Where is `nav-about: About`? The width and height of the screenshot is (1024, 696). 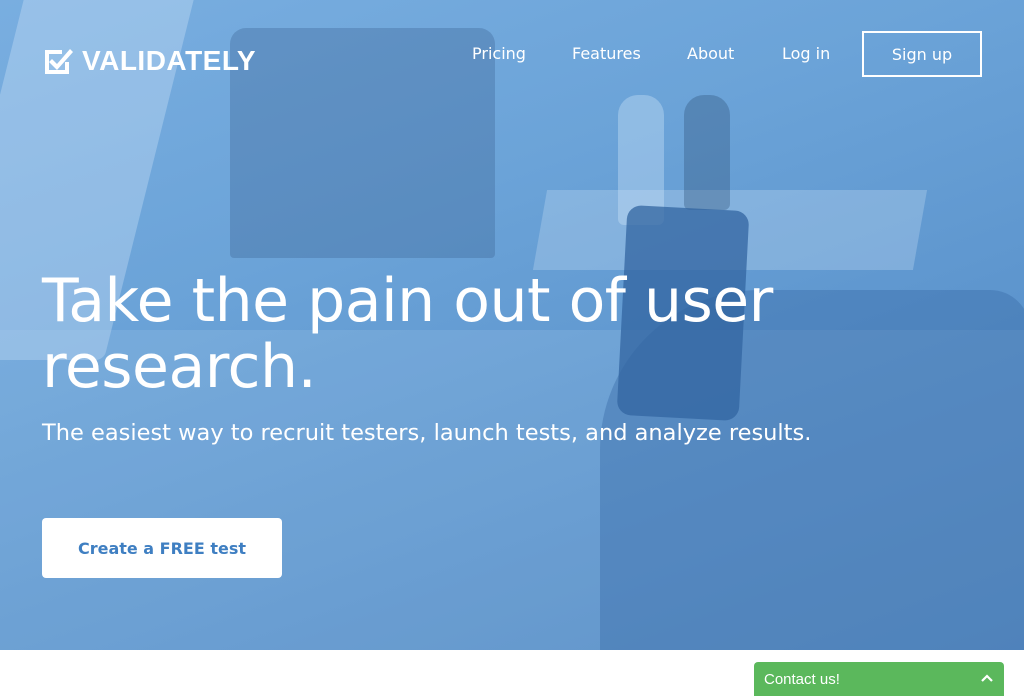
nav-about: About is located at coordinates (710, 53).